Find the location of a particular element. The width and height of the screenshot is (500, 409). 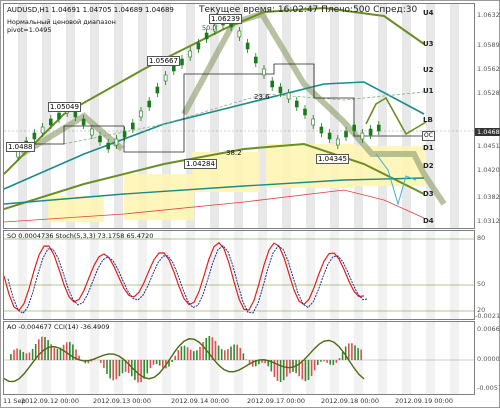

fib-382-label: 38.2 is located at coordinates (234, 153).